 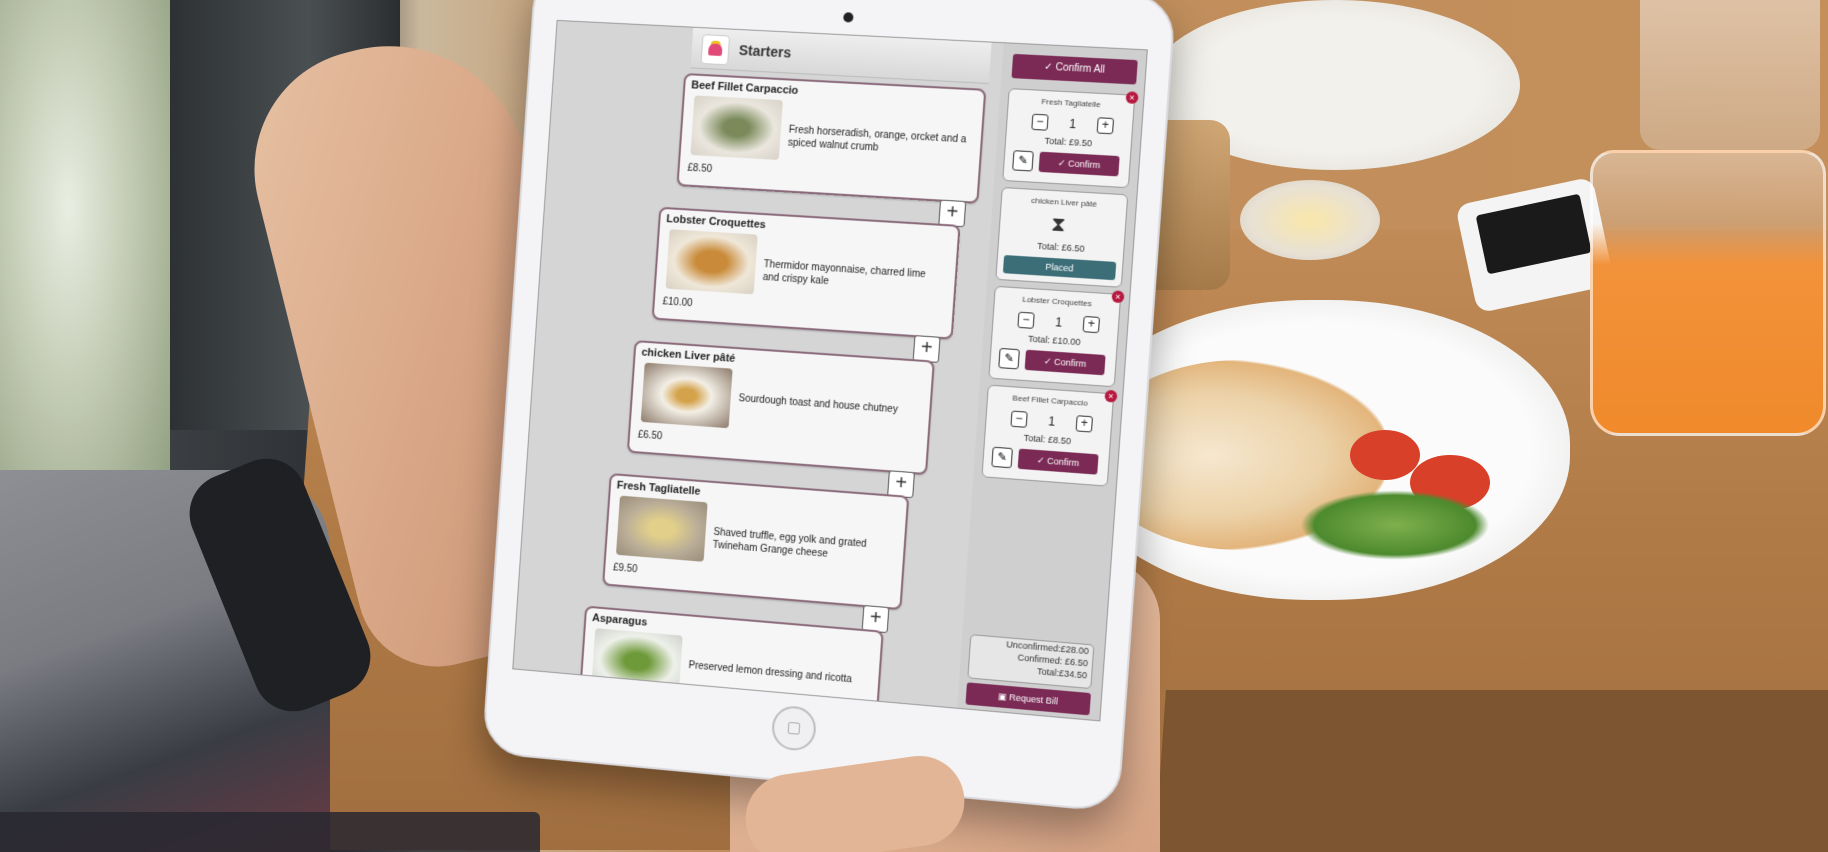 I want to click on cupcake-icon, so click(x=715, y=50).